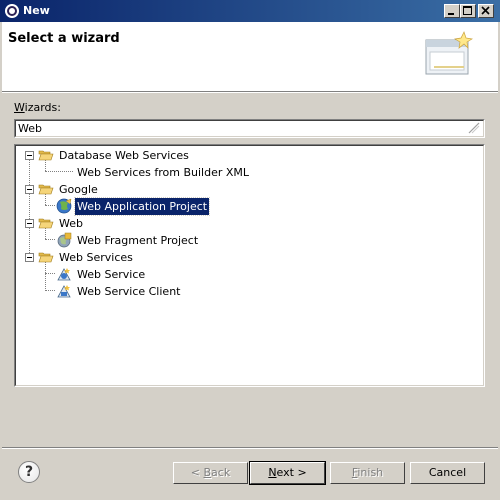 The height and width of the screenshot is (500, 500). I want to click on next-button-label: ext >, so click(291, 472).